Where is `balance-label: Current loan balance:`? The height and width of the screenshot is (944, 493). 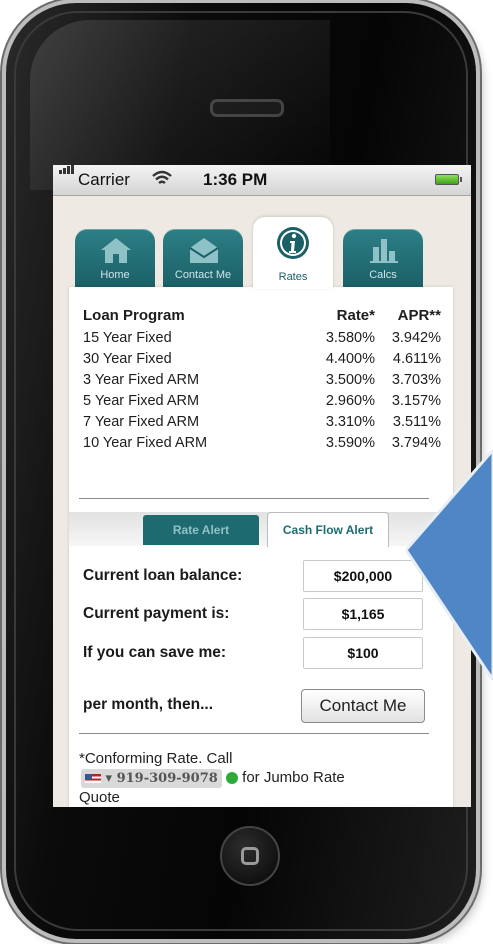
balance-label: Current loan balance: is located at coordinates (163, 575).